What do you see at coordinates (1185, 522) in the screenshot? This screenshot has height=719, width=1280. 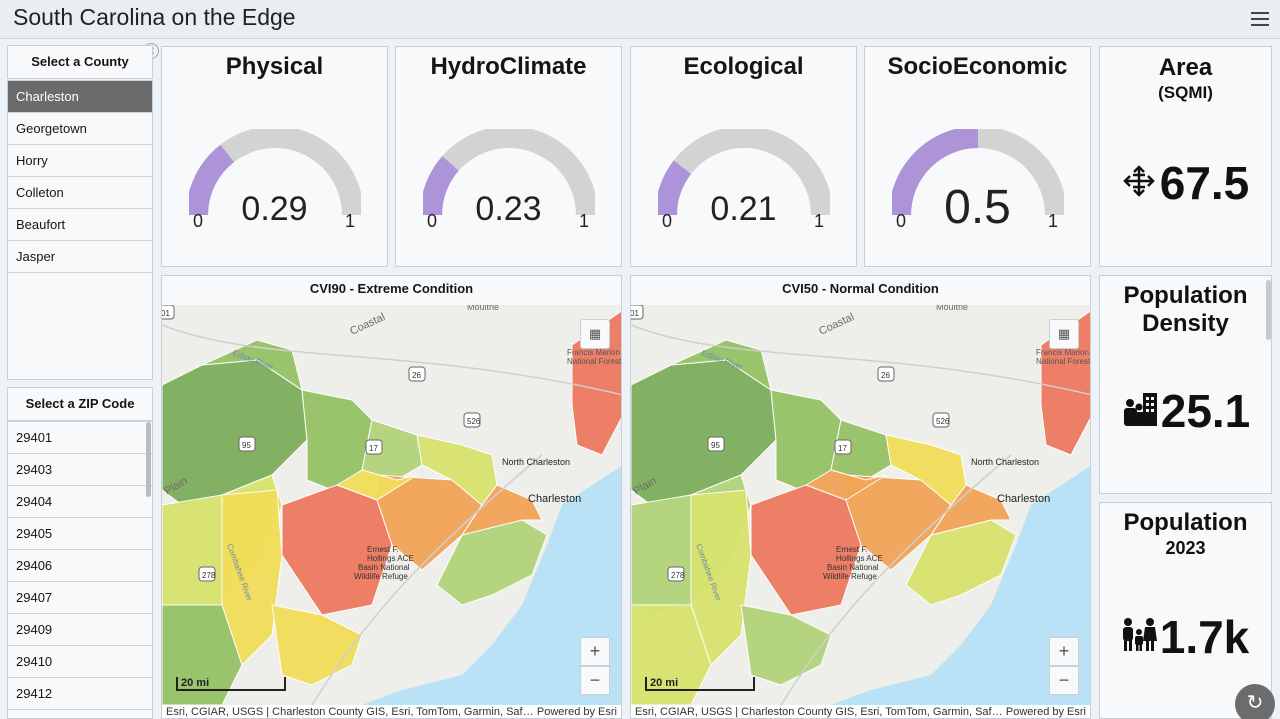 I see `population-title: Population` at bounding box center [1185, 522].